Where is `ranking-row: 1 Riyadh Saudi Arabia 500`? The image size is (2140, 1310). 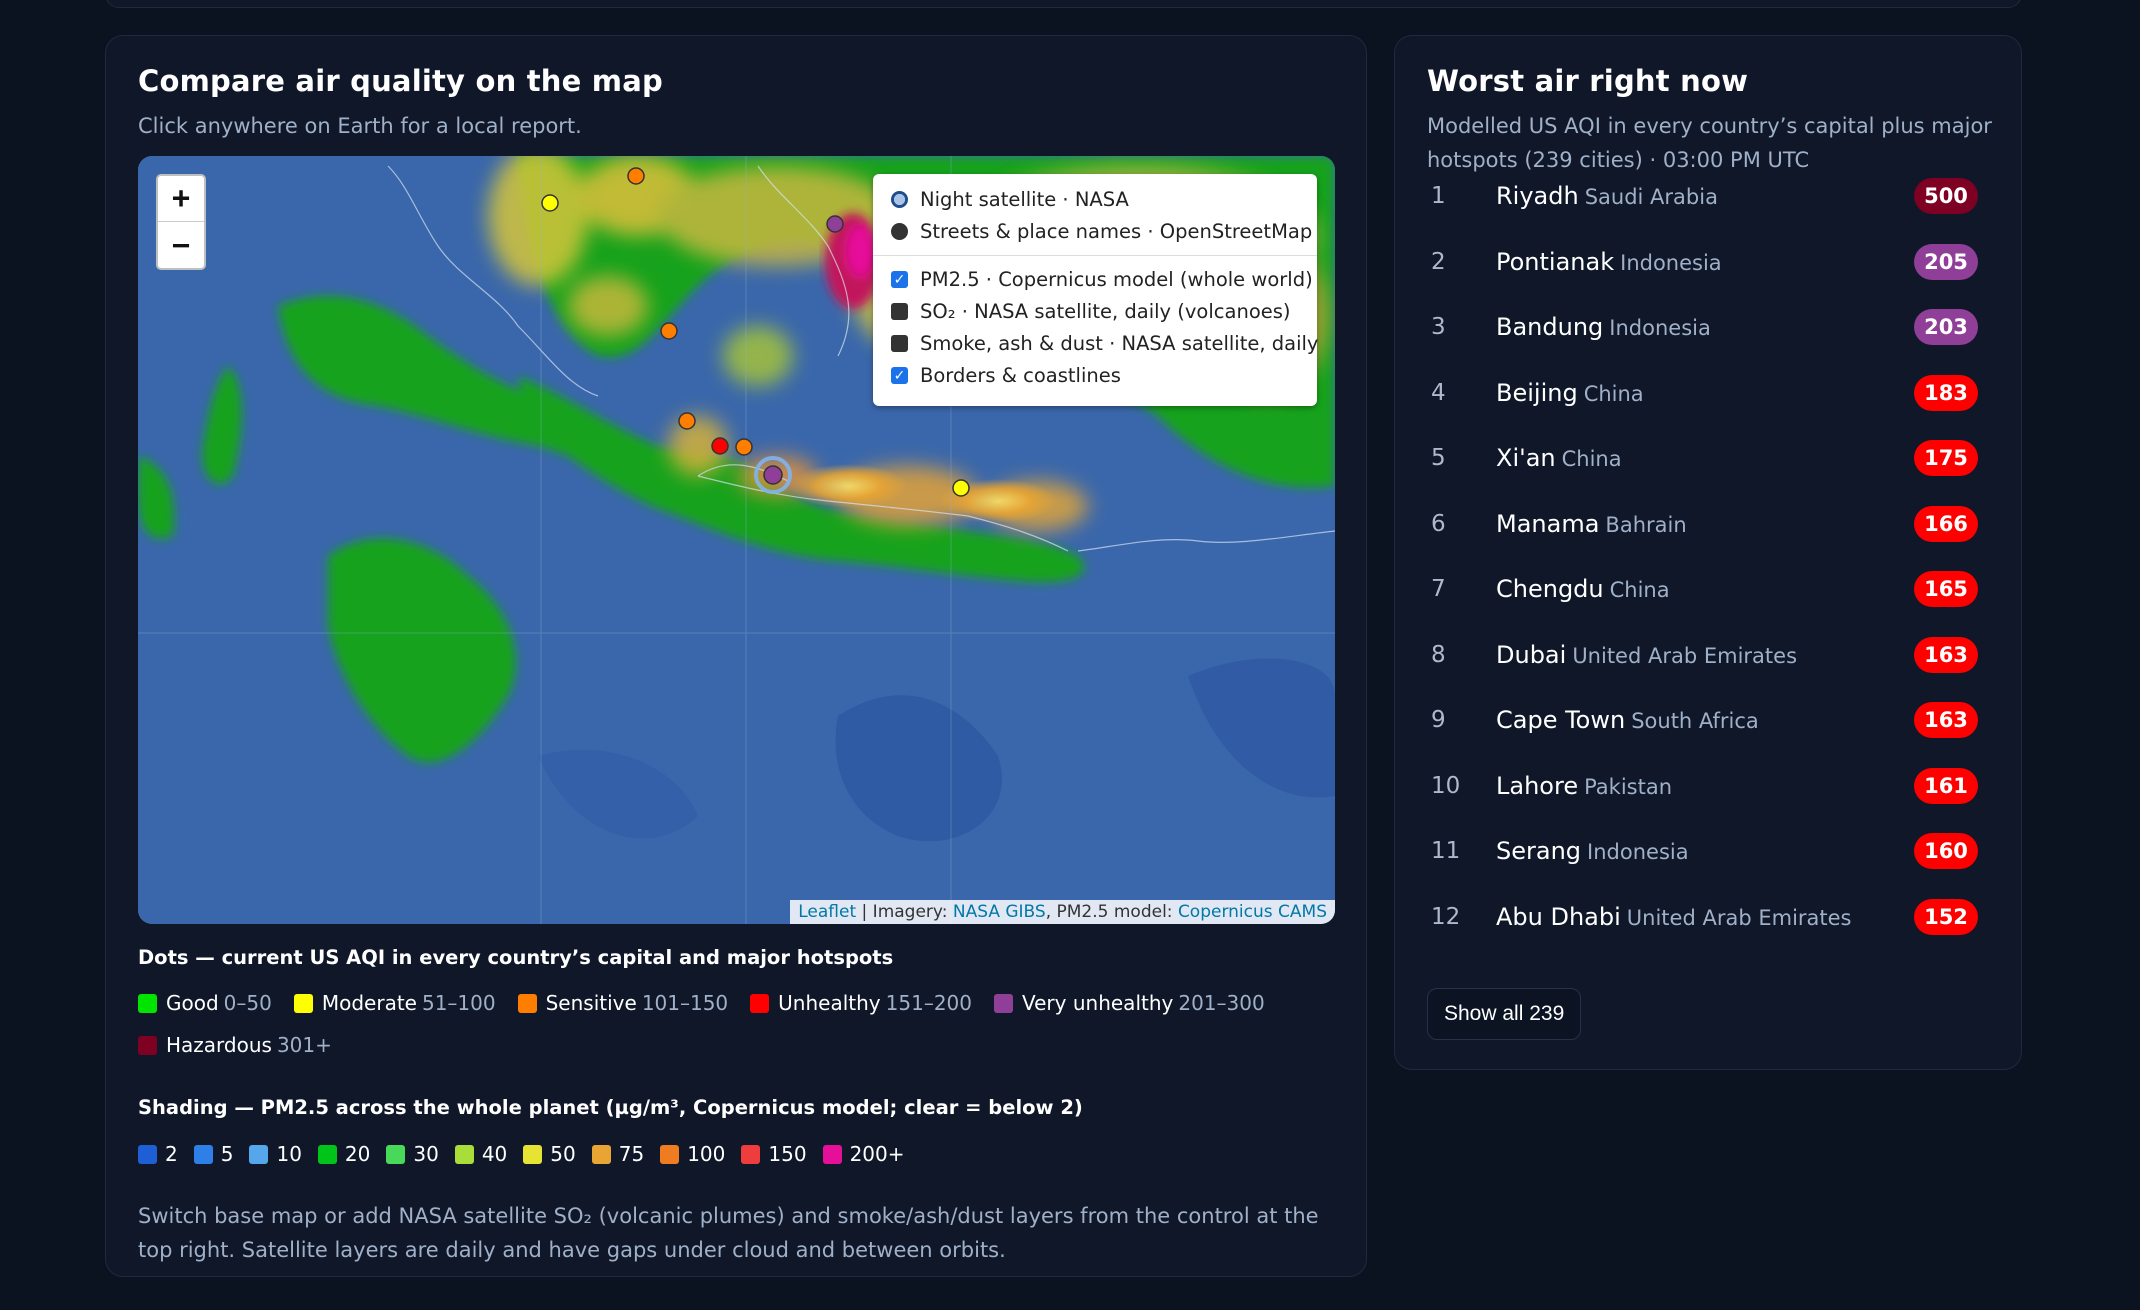 ranking-row: 1 Riyadh Saudi Arabia 500 is located at coordinates (1709, 196).